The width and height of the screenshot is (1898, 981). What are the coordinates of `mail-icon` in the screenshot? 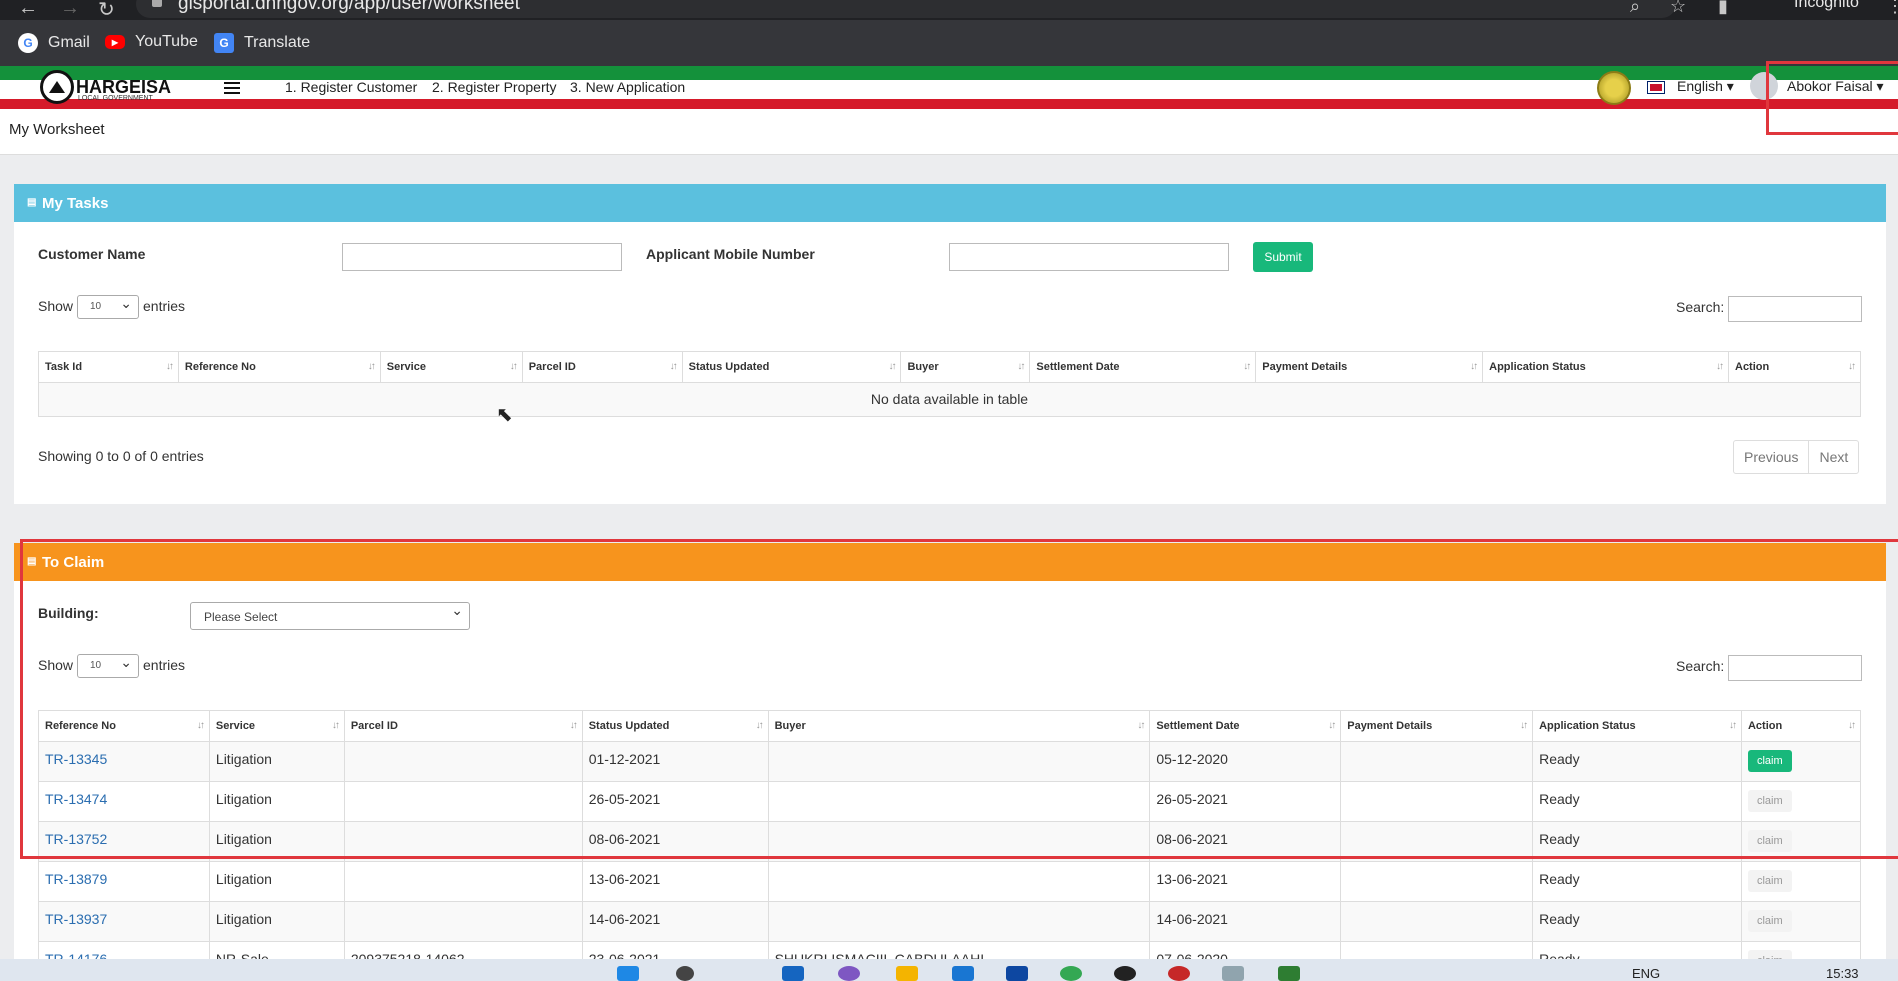 It's located at (1017, 973).